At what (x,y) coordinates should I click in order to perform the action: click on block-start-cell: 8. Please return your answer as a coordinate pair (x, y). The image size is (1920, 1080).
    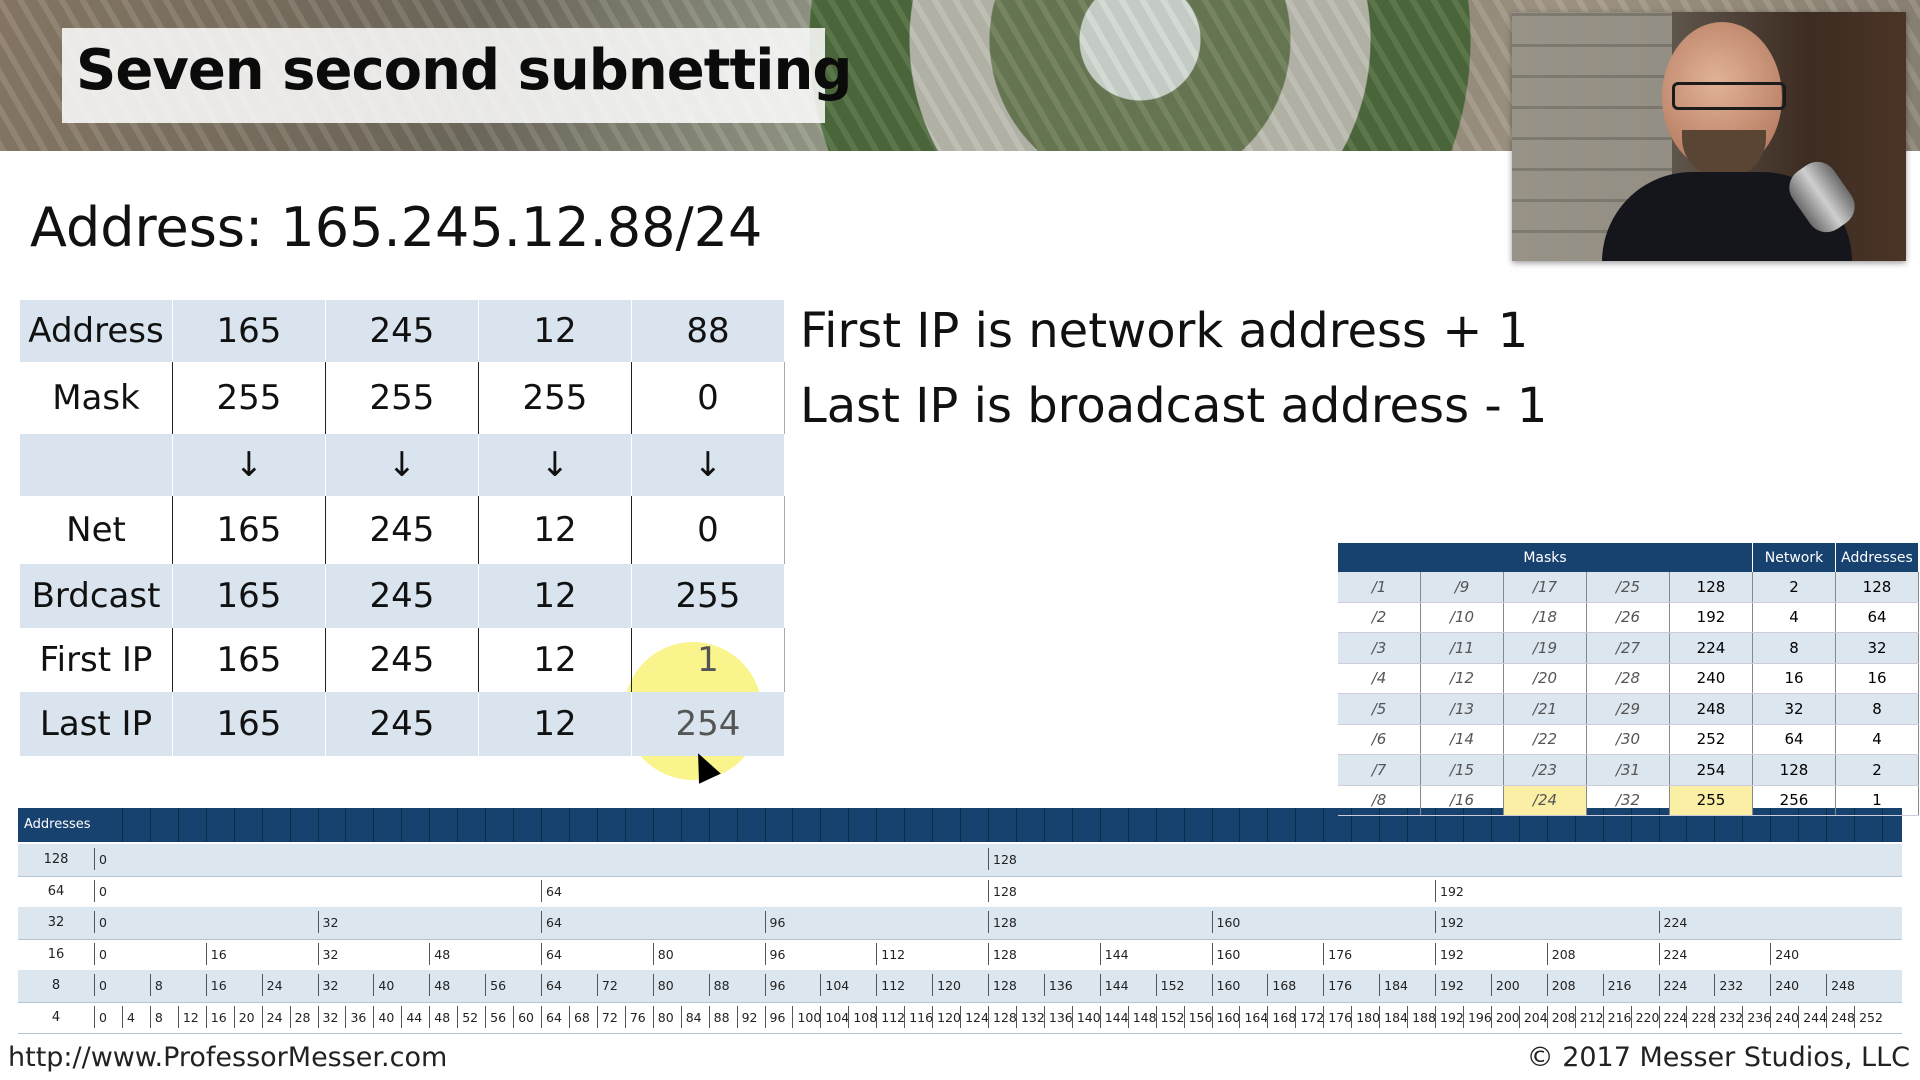
    Looking at the image, I should click on (156, 985).